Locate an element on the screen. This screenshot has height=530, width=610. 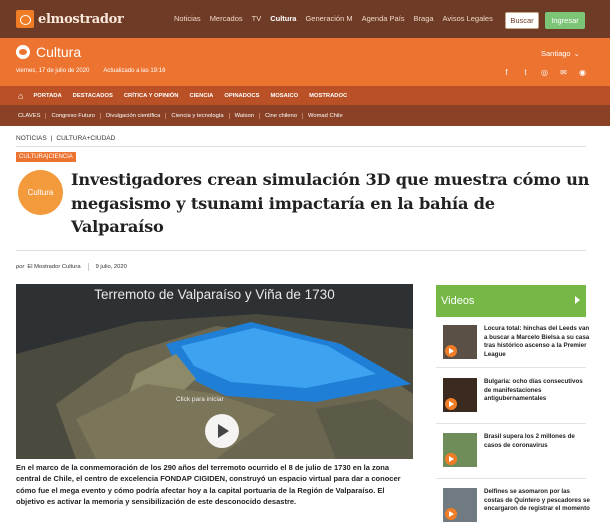
category-tag: CULTURA|CIENCIA is located at coordinates (46, 157).